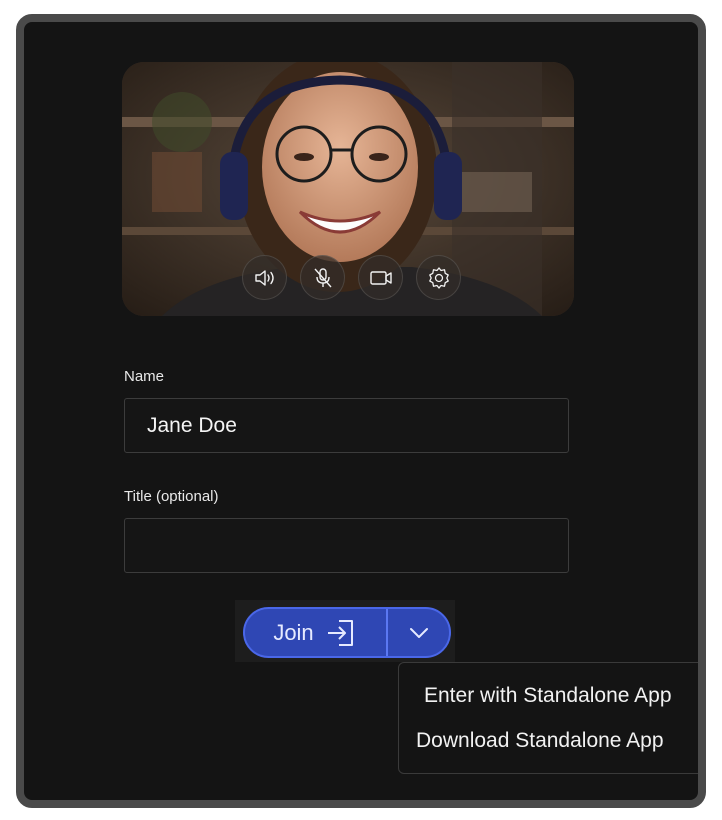 The width and height of the screenshot is (722, 820). I want to click on title-input, so click(346, 545).